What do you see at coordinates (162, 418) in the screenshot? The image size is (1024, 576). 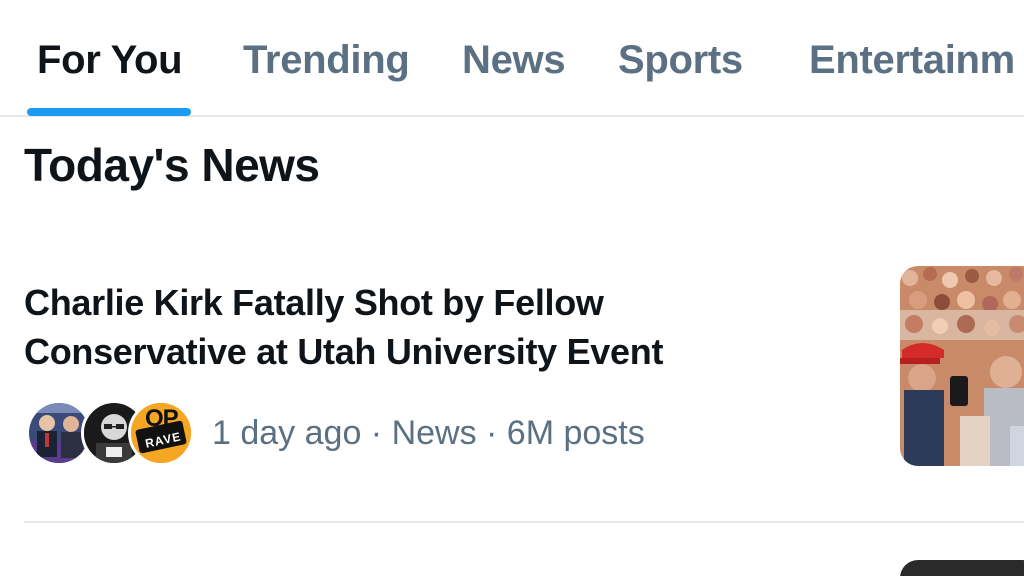 I see `avatar-badge-text: OP` at bounding box center [162, 418].